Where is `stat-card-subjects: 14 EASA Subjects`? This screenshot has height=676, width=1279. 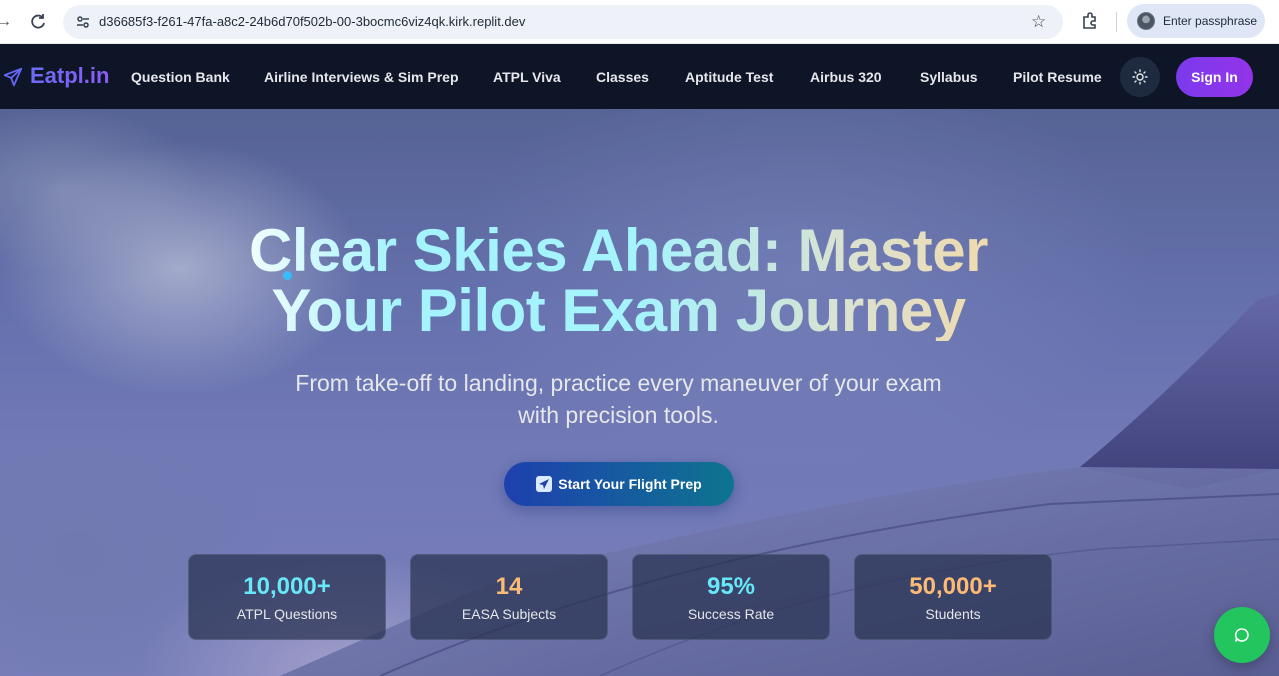
stat-card-subjects: 14 EASA Subjects is located at coordinates (509, 597).